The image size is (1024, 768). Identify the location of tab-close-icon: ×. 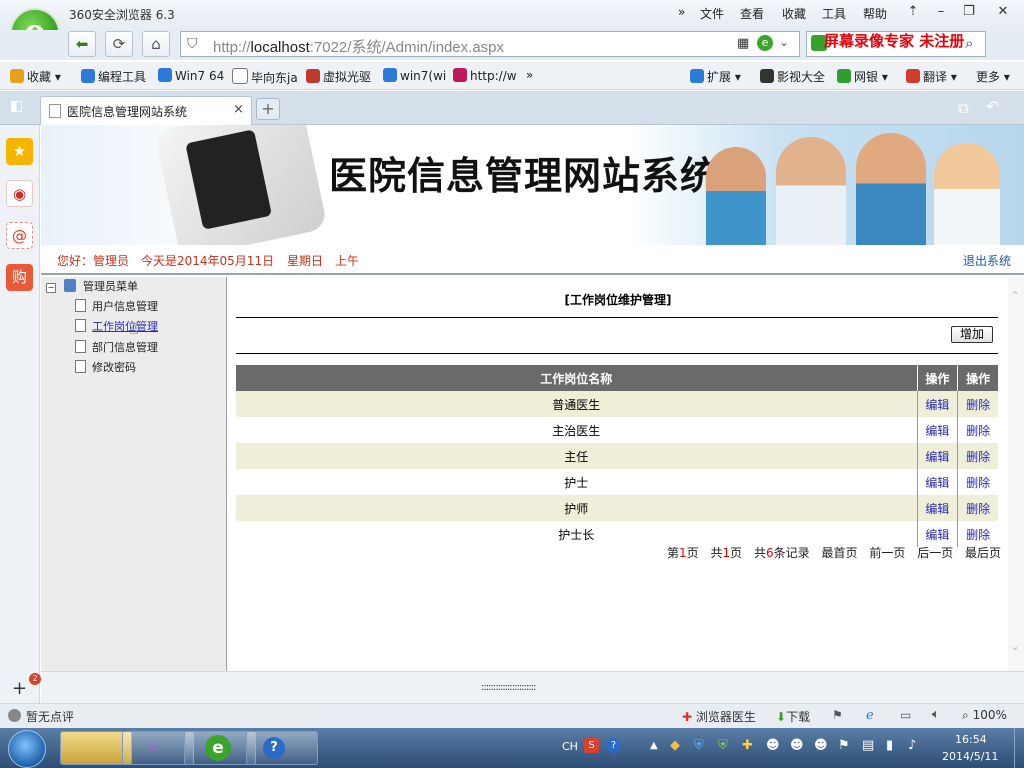
(238, 109).